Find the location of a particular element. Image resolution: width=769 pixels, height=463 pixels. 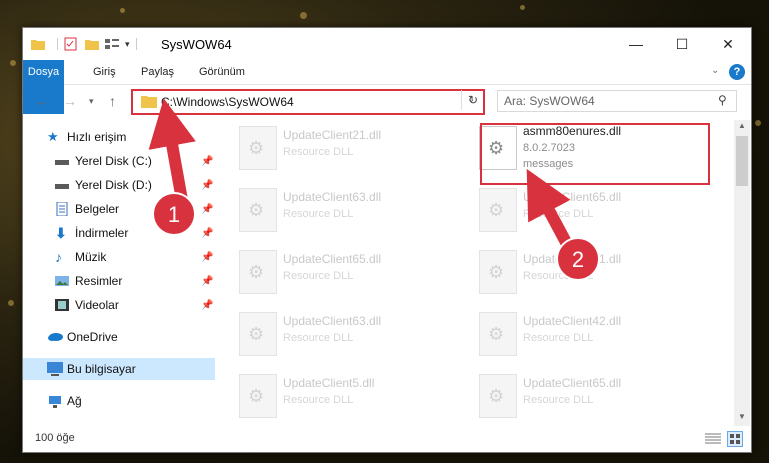

scroll-down-icon: ▼ is located at coordinates (742, 416).